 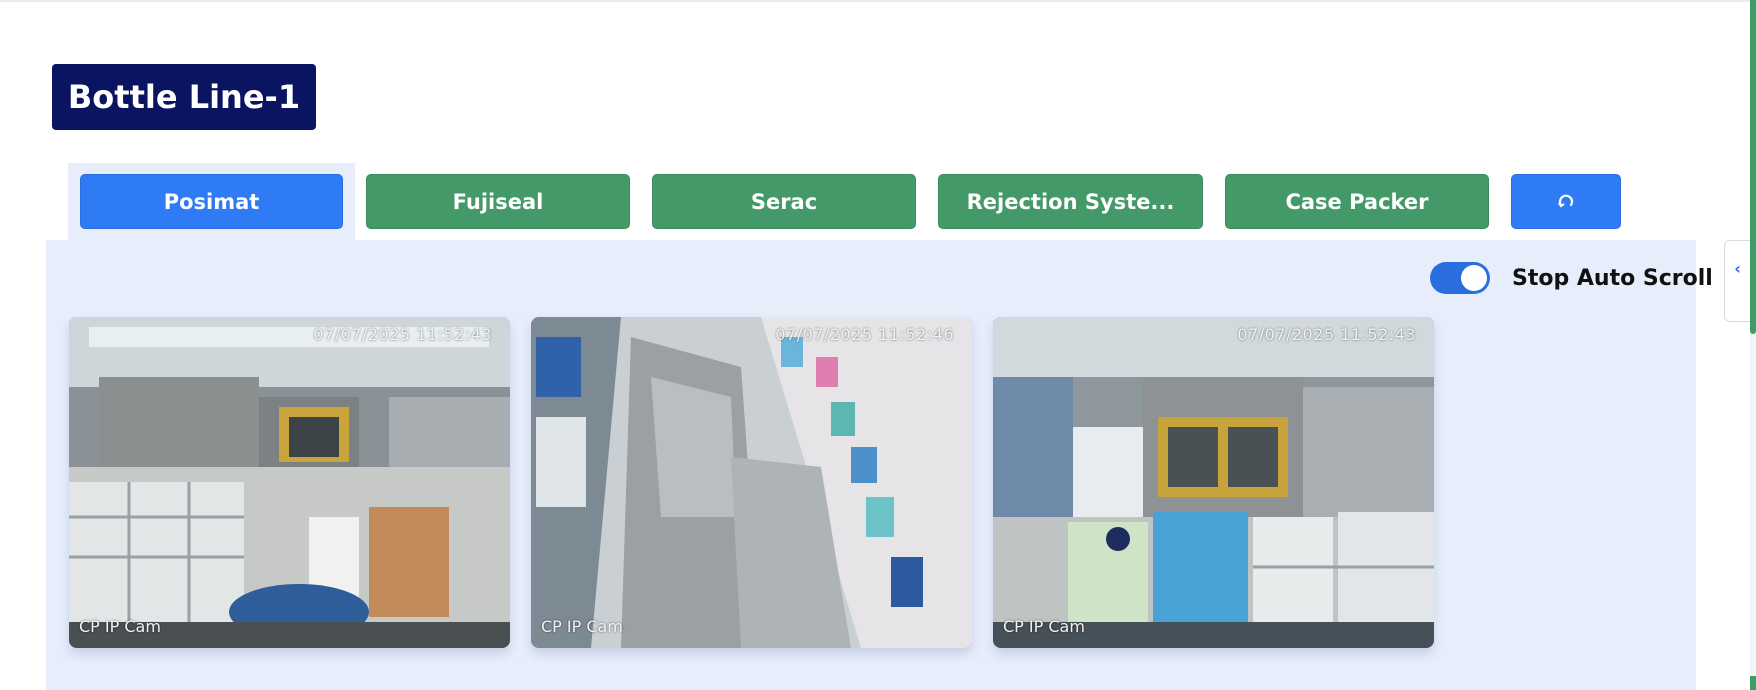 I want to click on tab-label: Posimat, so click(x=211, y=201).